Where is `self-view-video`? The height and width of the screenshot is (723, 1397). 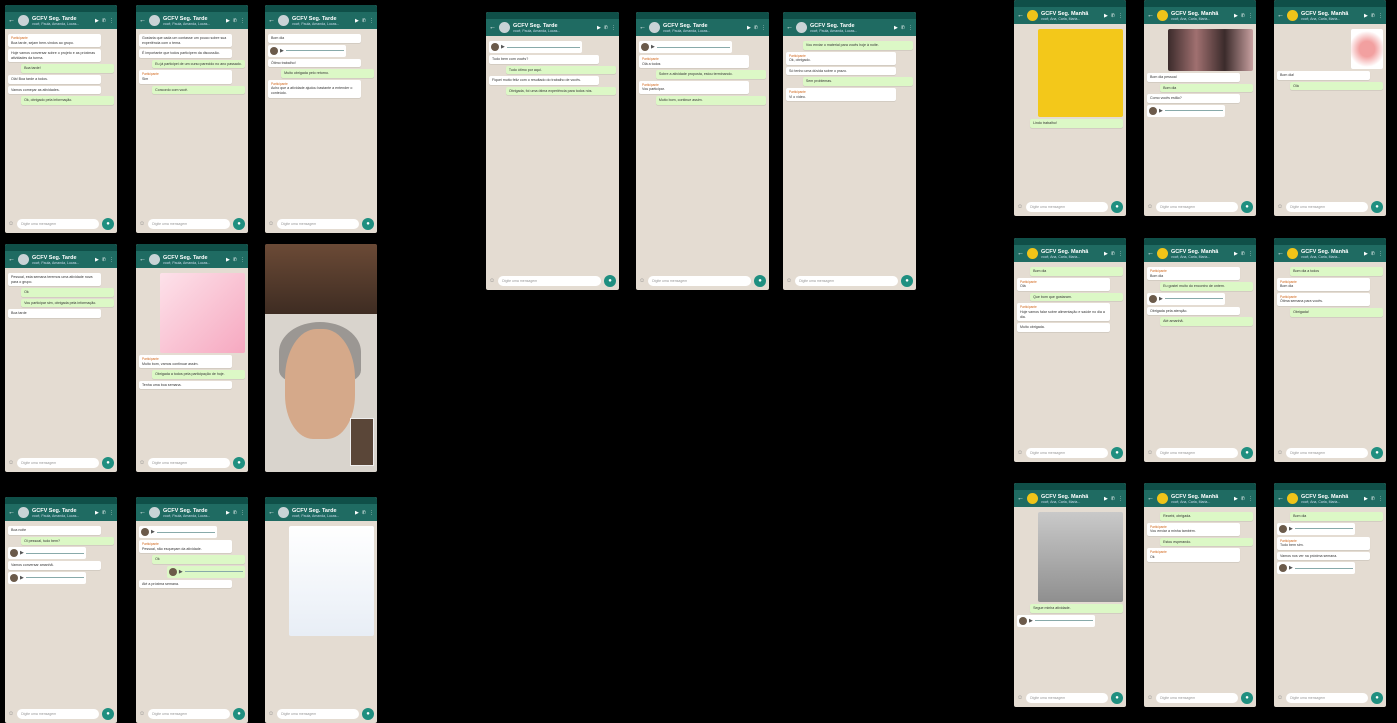
self-view-video is located at coordinates (362, 442).